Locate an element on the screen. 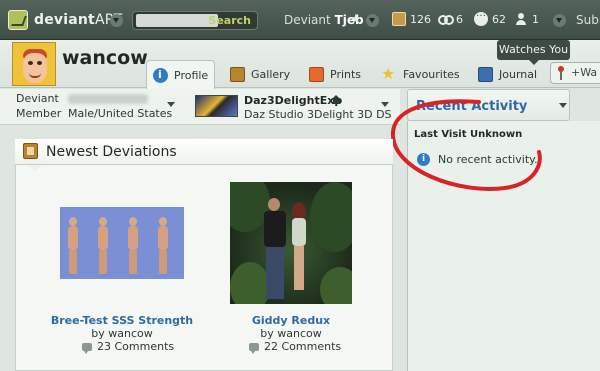 The height and width of the screenshot is (371, 600). logo-menu-dropdown-icon is located at coordinates (116, 20).